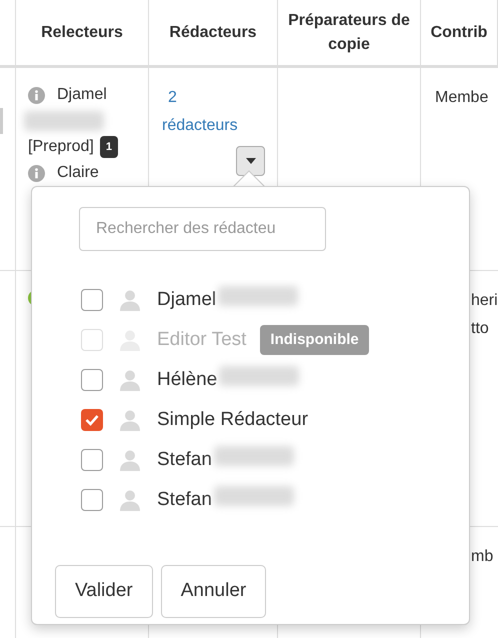 This screenshot has width=498, height=638. I want to click on editor-option: Hélène, so click(241, 380).